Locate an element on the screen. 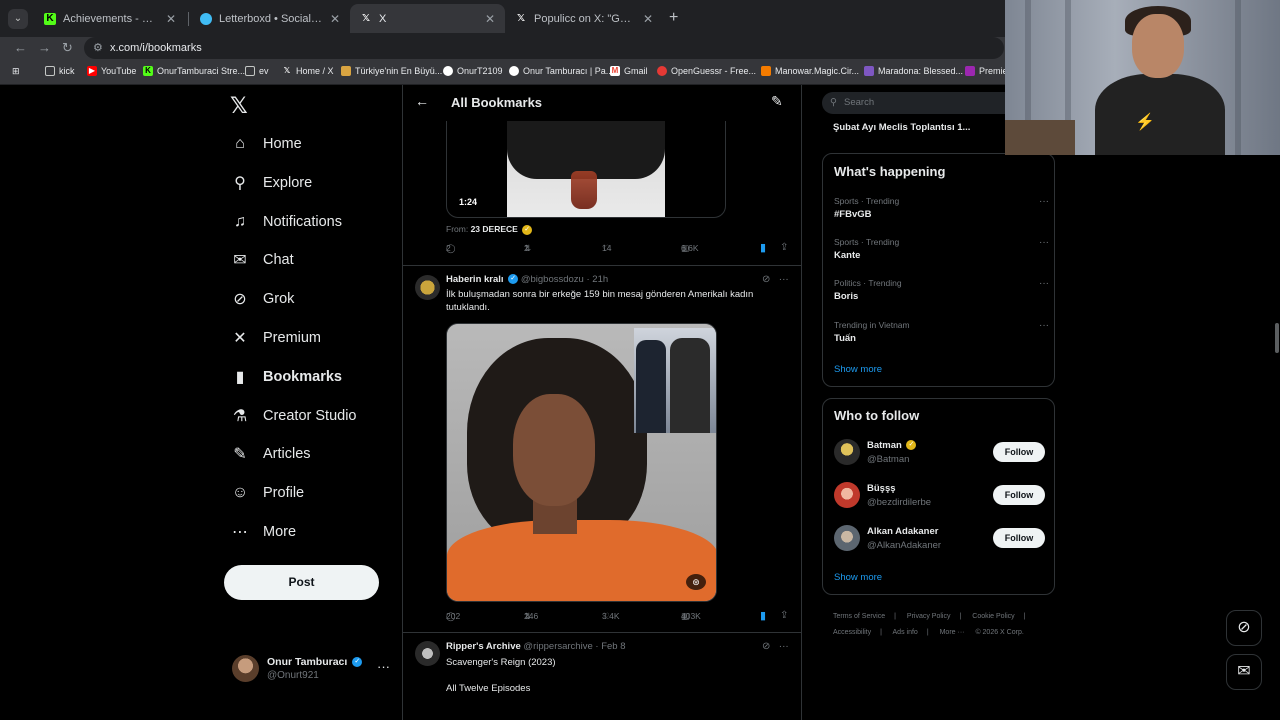  bookmark-youtube: ▶ YouTube is located at coordinates (111, 71).